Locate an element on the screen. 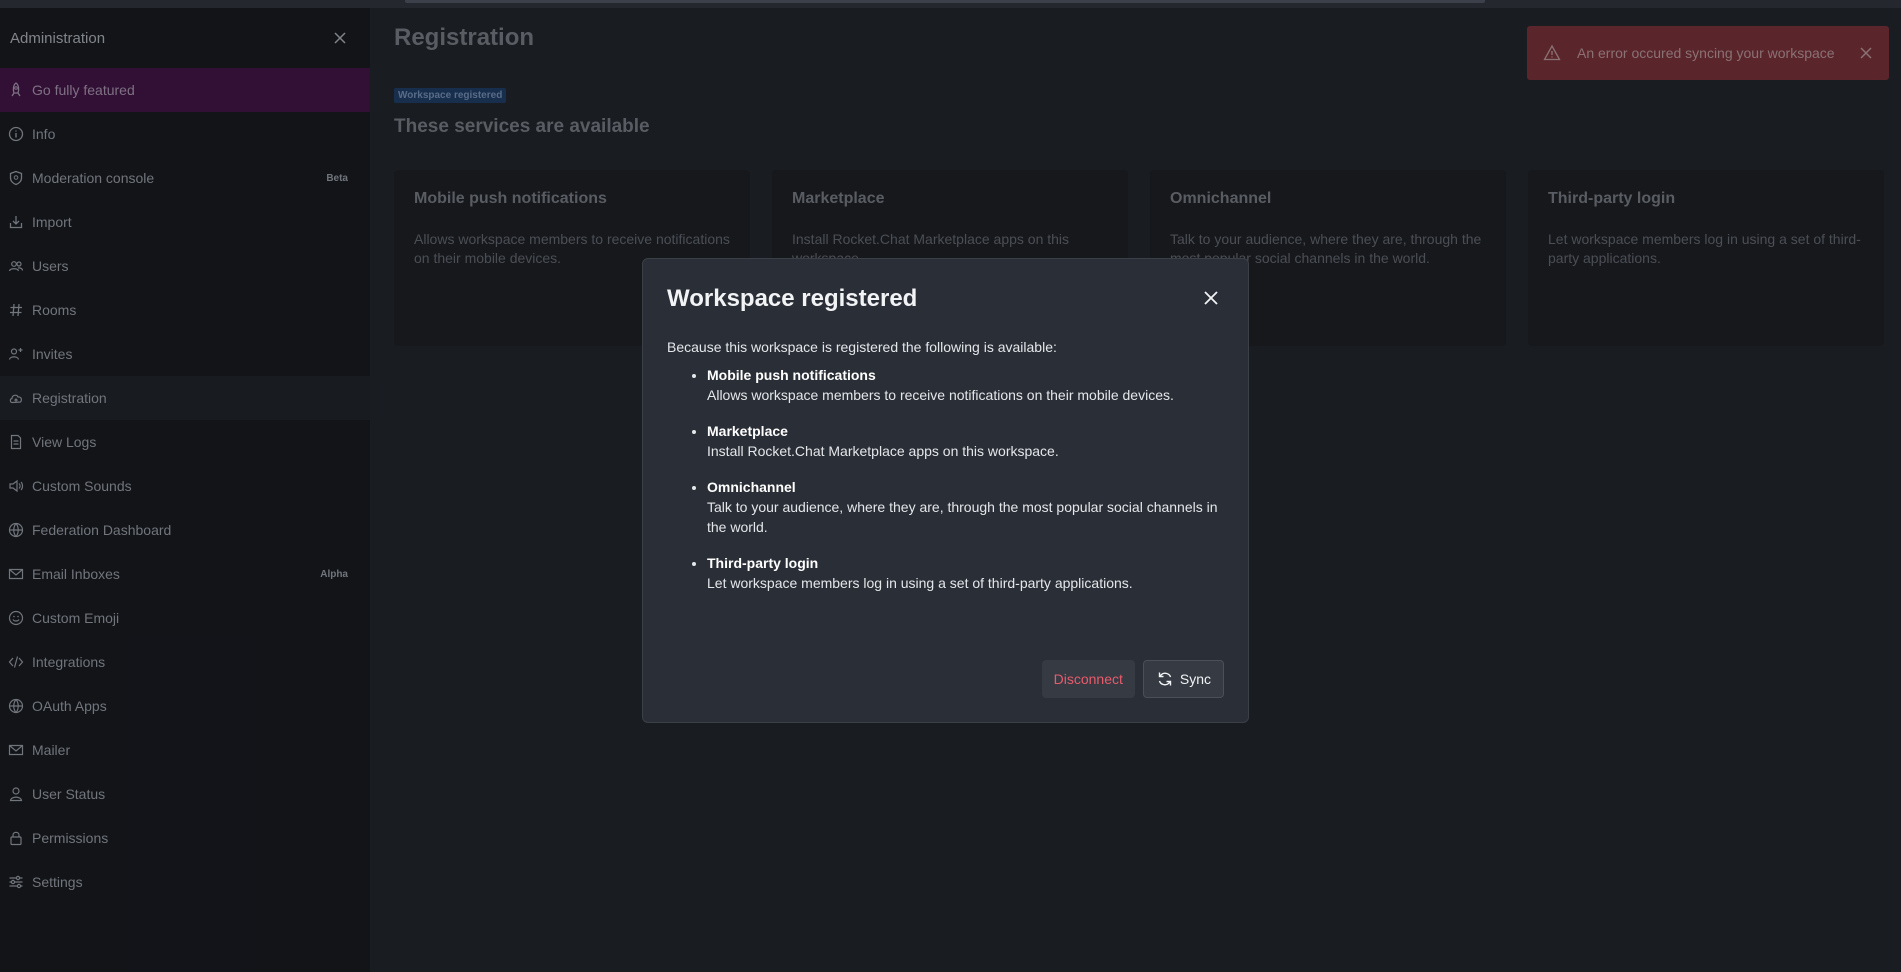 This screenshot has width=1901, height=972. sync-button: Sync is located at coordinates (1183, 679).